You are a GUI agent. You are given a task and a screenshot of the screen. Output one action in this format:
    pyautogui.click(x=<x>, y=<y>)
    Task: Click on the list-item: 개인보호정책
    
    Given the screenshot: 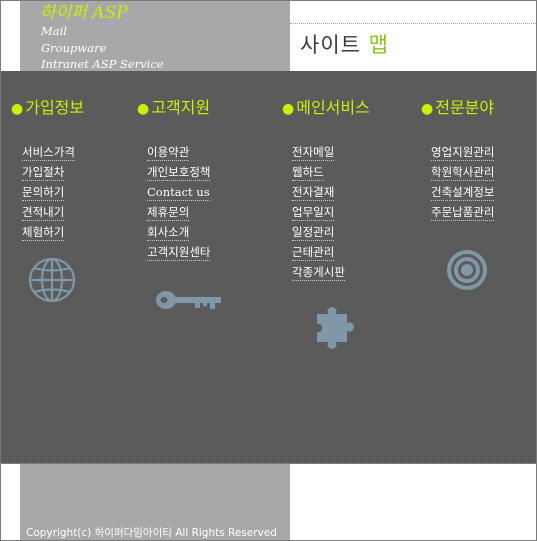 What is the action you would take?
    pyautogui.click(x=179, y=171)
    